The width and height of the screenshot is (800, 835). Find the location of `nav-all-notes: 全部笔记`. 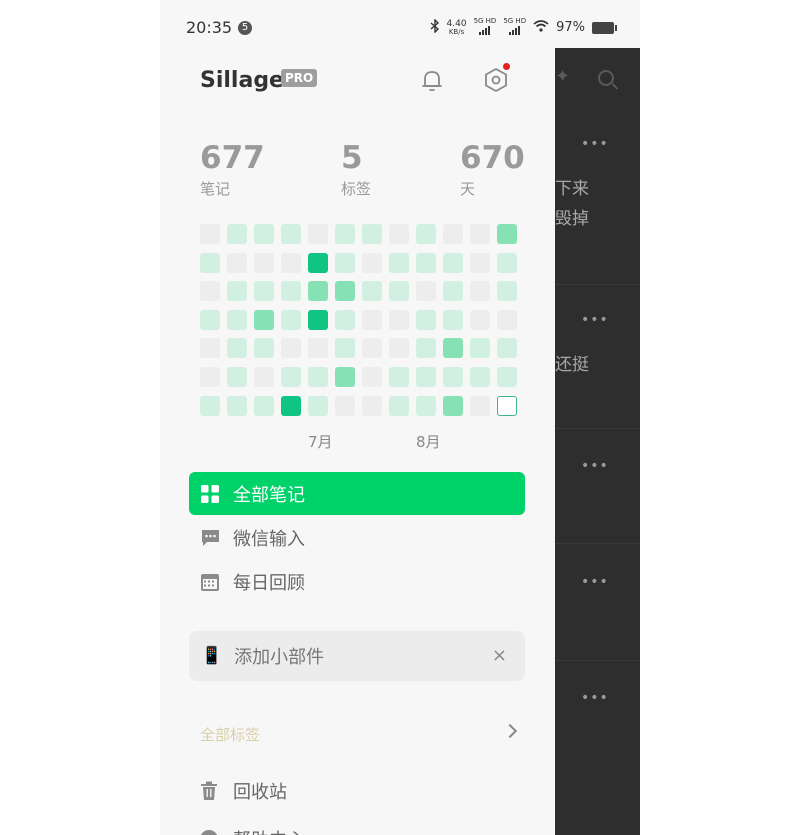

nav-all-notes: 全部笔记 is located at coordinates (357, 493).